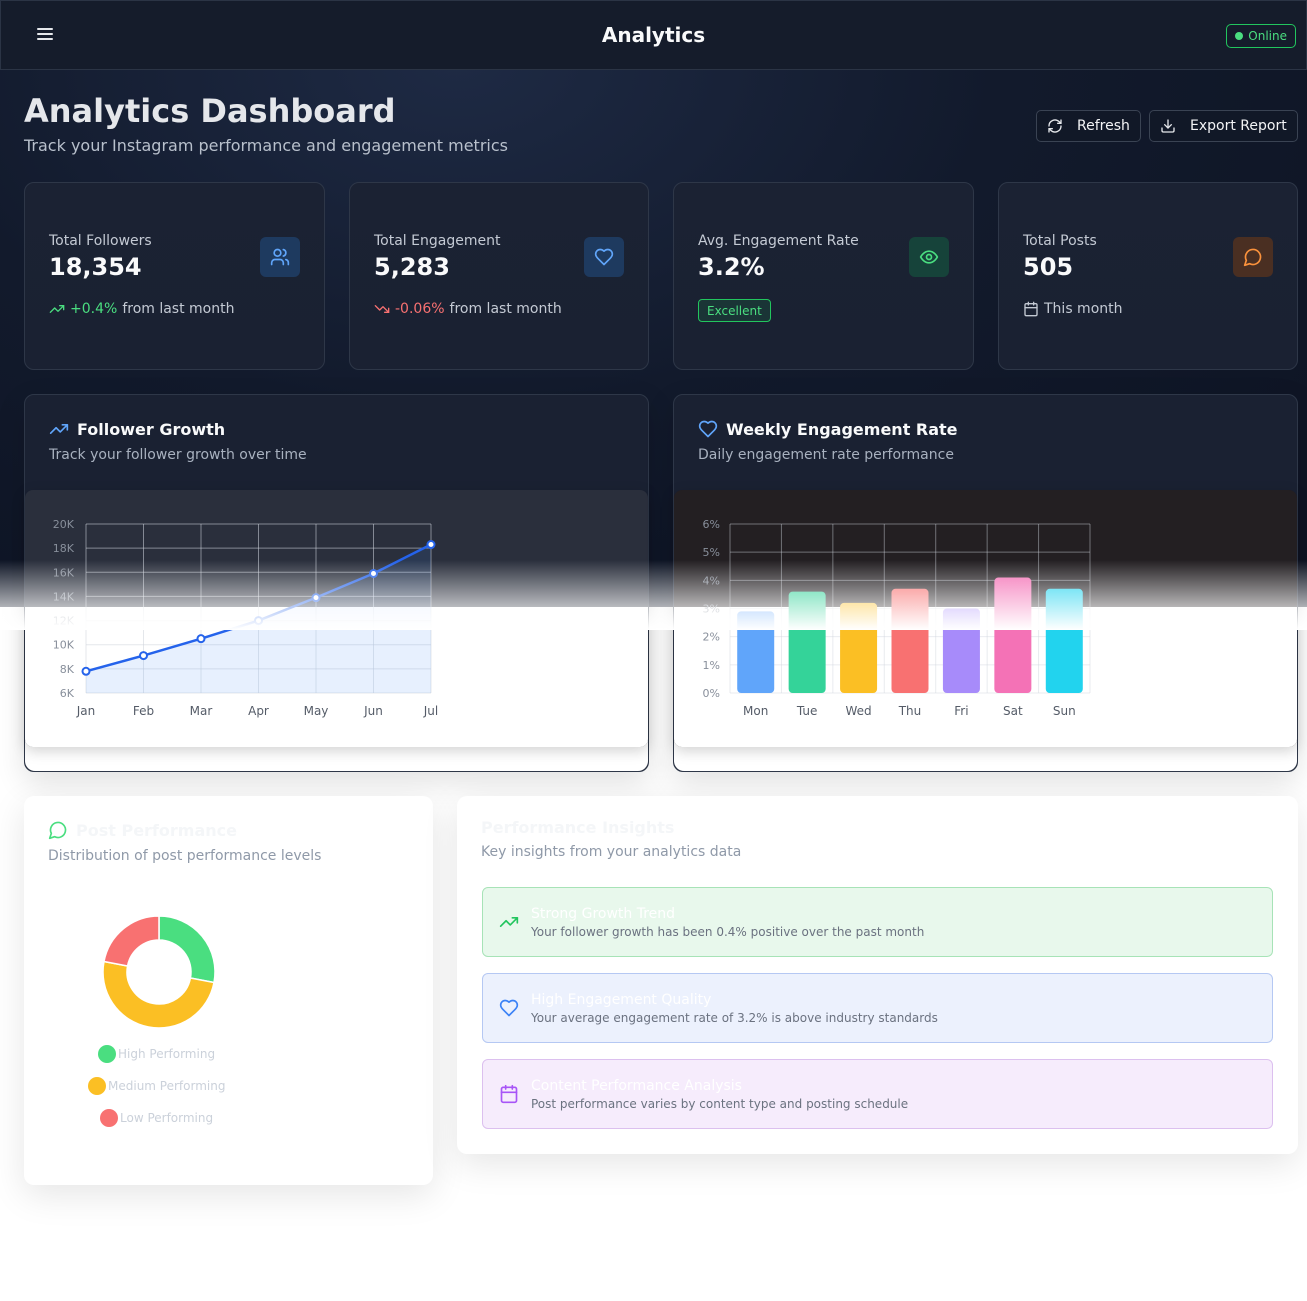 This screenshot has width=1307, height=1301. Describe the element at coordinates (1083, 309) in the screenshot. I see `period-text: This month` at that location.